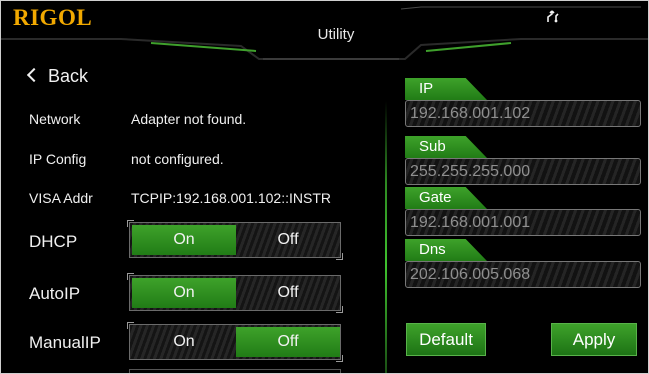  What do you see at coordinates (55, 293) in the screenshot?
I see `autoip-label: AutoIP` at bounding box center [55, 293].